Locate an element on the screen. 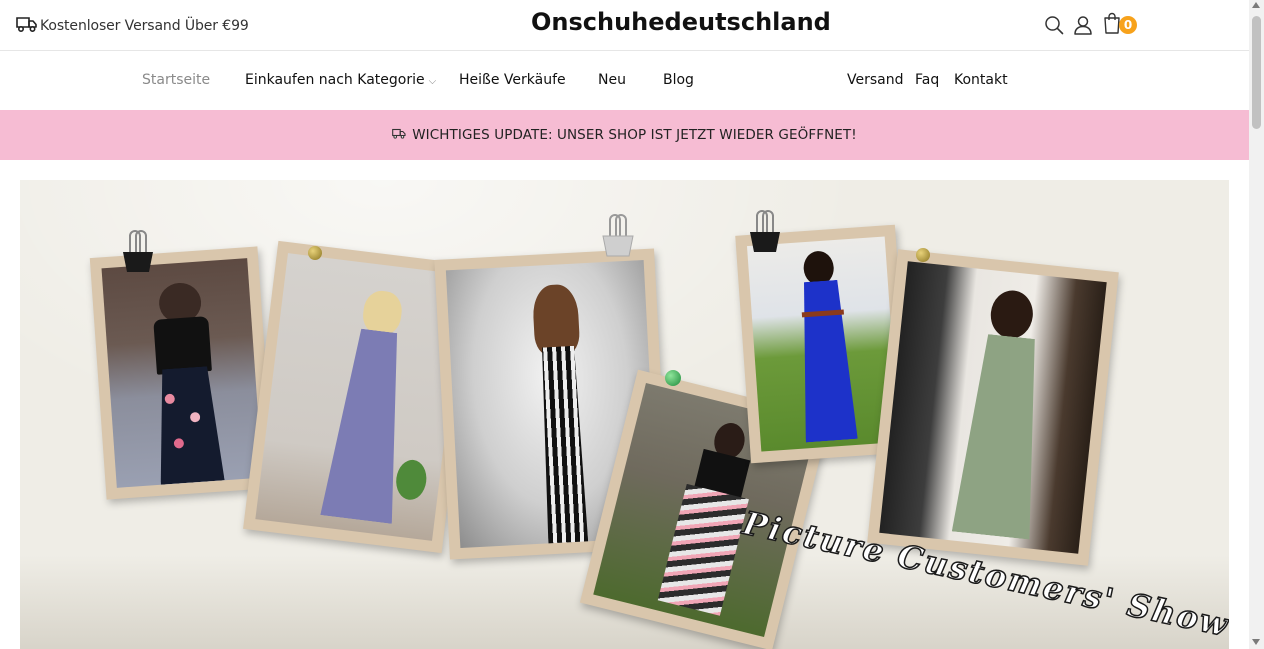  truck-emoji-icon is located at coordinates (399, 135).